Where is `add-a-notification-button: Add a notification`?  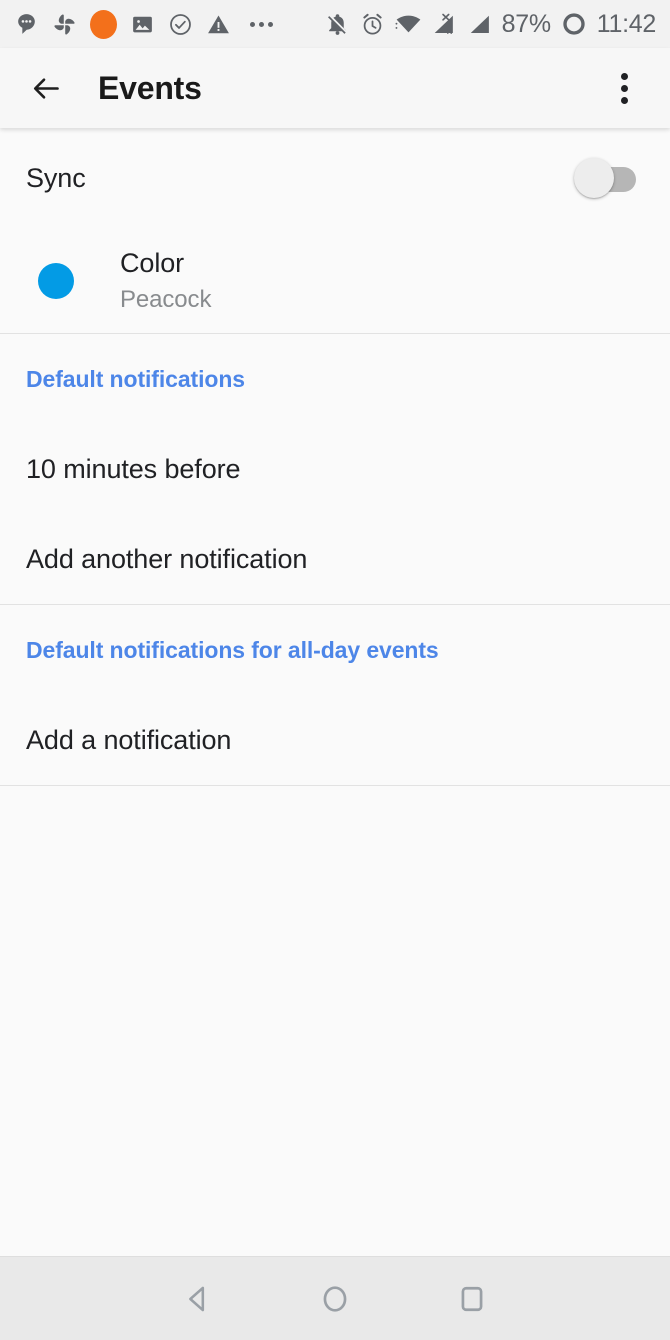 add-a-notification-button: Add a notification is located at coordinates (335, 740).